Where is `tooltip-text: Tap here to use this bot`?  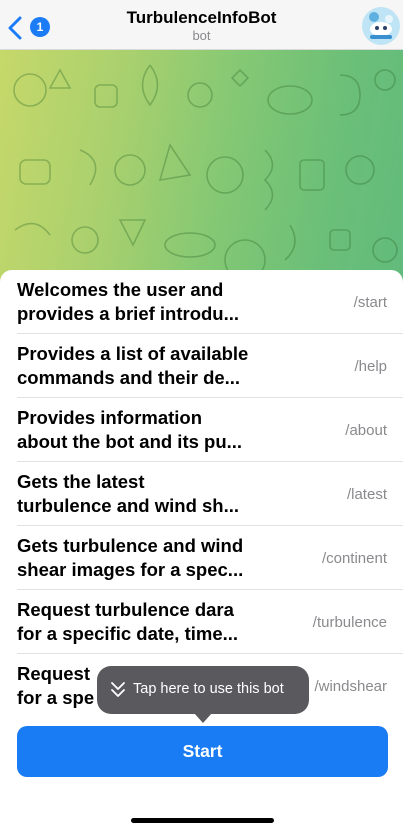
tooltip-text: Tap here to use this bot is located at coordinates (208, 689).